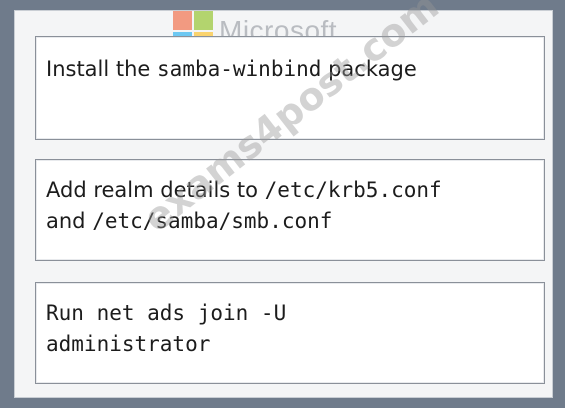 This screenshot has width=565, height=408. Describe the element at coordinates (203, 20) in the screenshot. I see `logo-square-green` at that location.